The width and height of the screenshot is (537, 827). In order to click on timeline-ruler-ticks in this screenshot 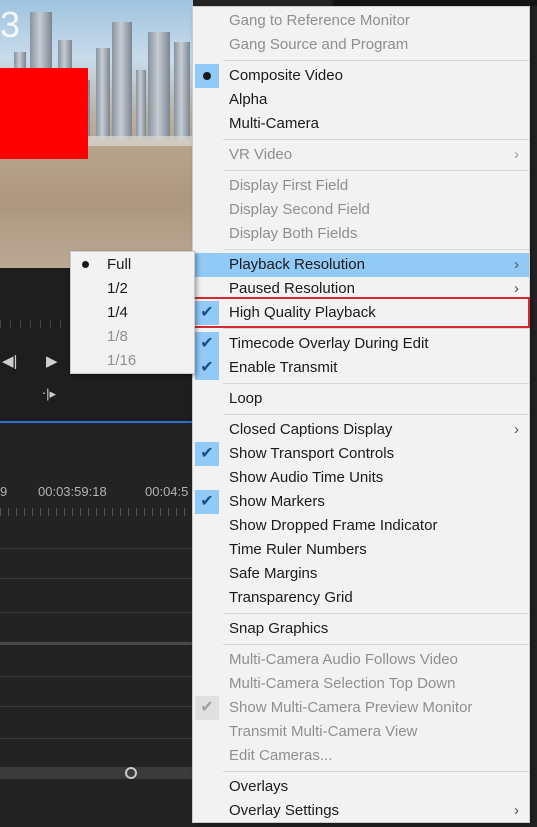, I will do `click(96, 512)`.